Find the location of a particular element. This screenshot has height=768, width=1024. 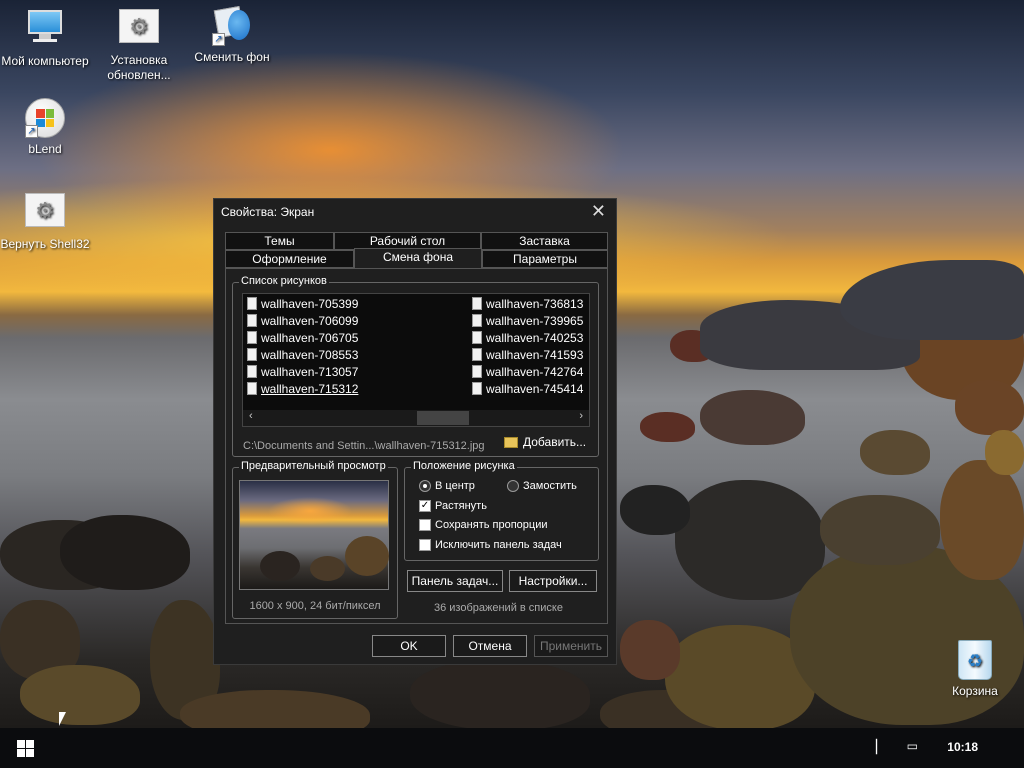

radio-center: В центр is located at coordinates (447, 486).